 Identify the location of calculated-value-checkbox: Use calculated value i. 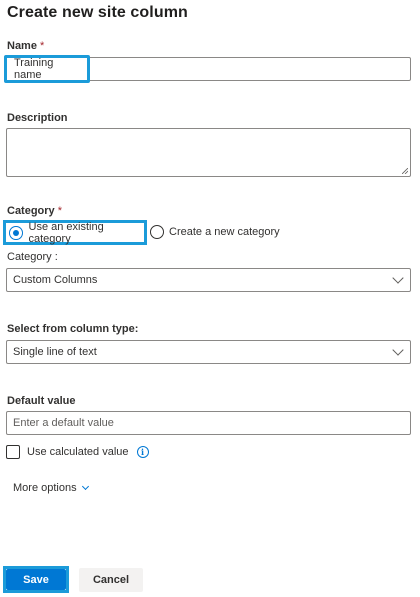
(77, 452).